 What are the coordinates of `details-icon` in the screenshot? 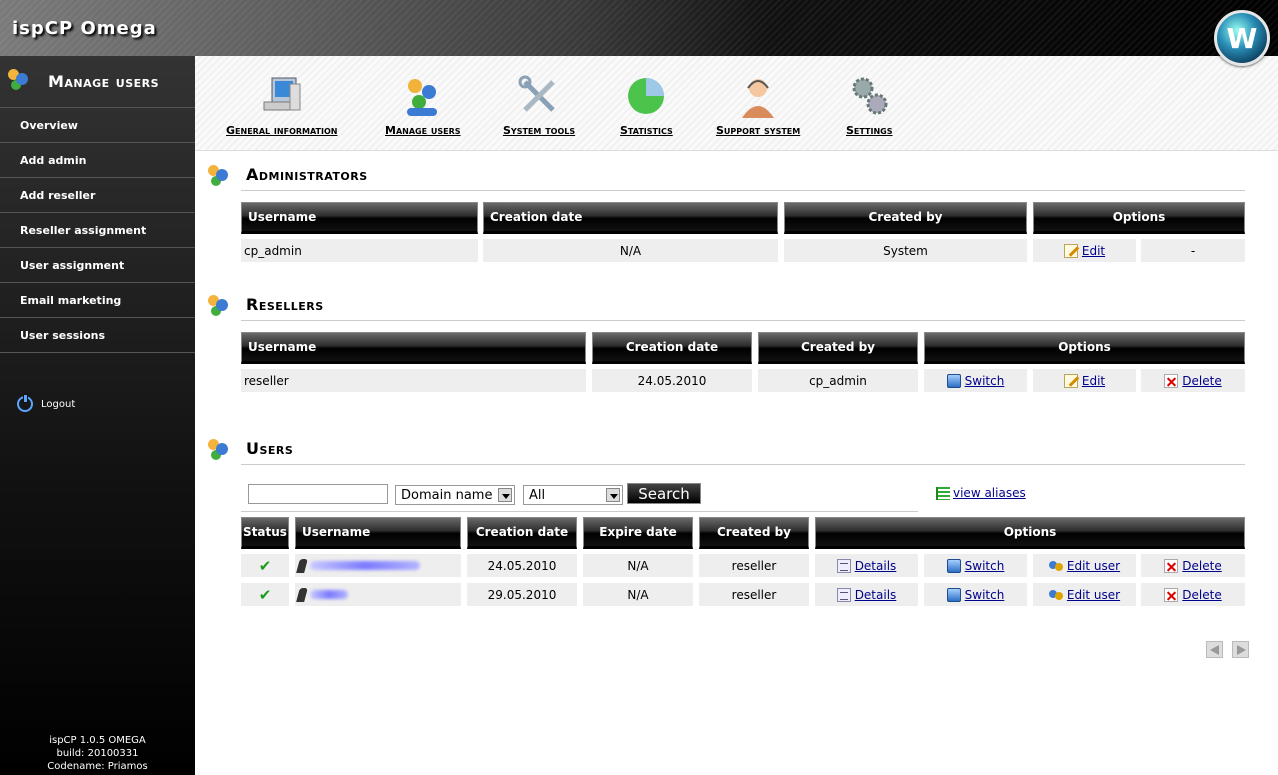 It's located at (843, 565).